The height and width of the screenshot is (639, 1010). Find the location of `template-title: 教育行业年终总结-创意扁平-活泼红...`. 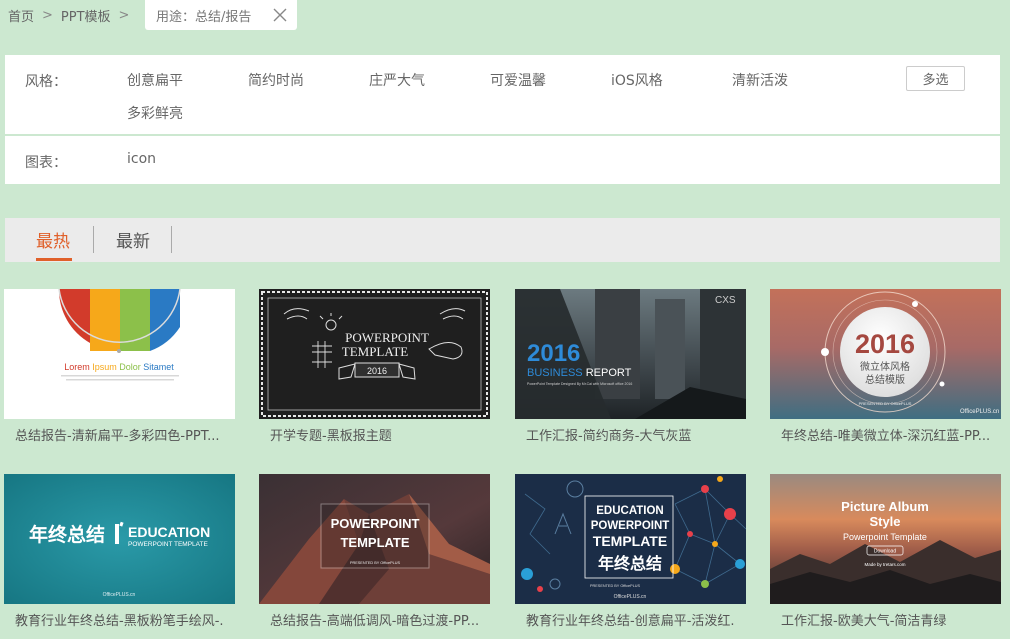

template-title: 教育行业年终总结-创意扁平-活泼红... is located at coordinates (630, 621).